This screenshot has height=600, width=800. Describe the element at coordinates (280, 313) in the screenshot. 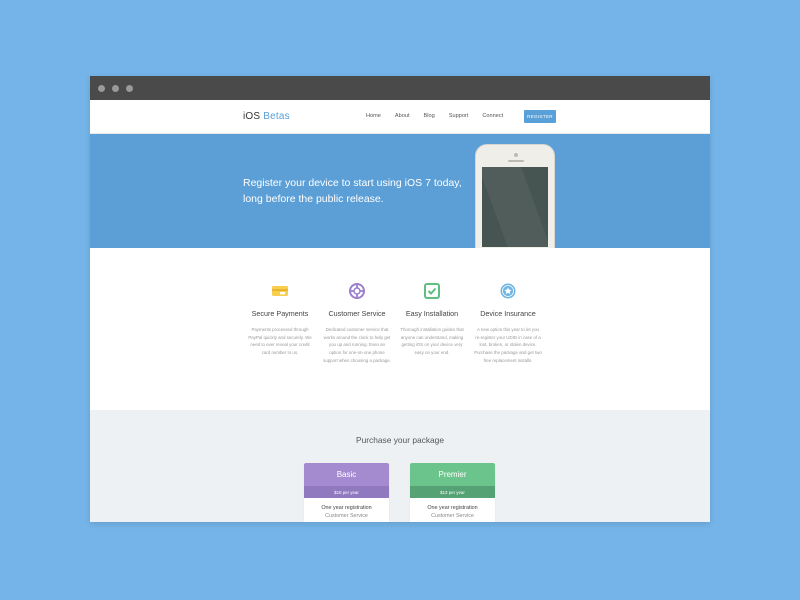

I see `feature-title: Secure Payments` at that location.